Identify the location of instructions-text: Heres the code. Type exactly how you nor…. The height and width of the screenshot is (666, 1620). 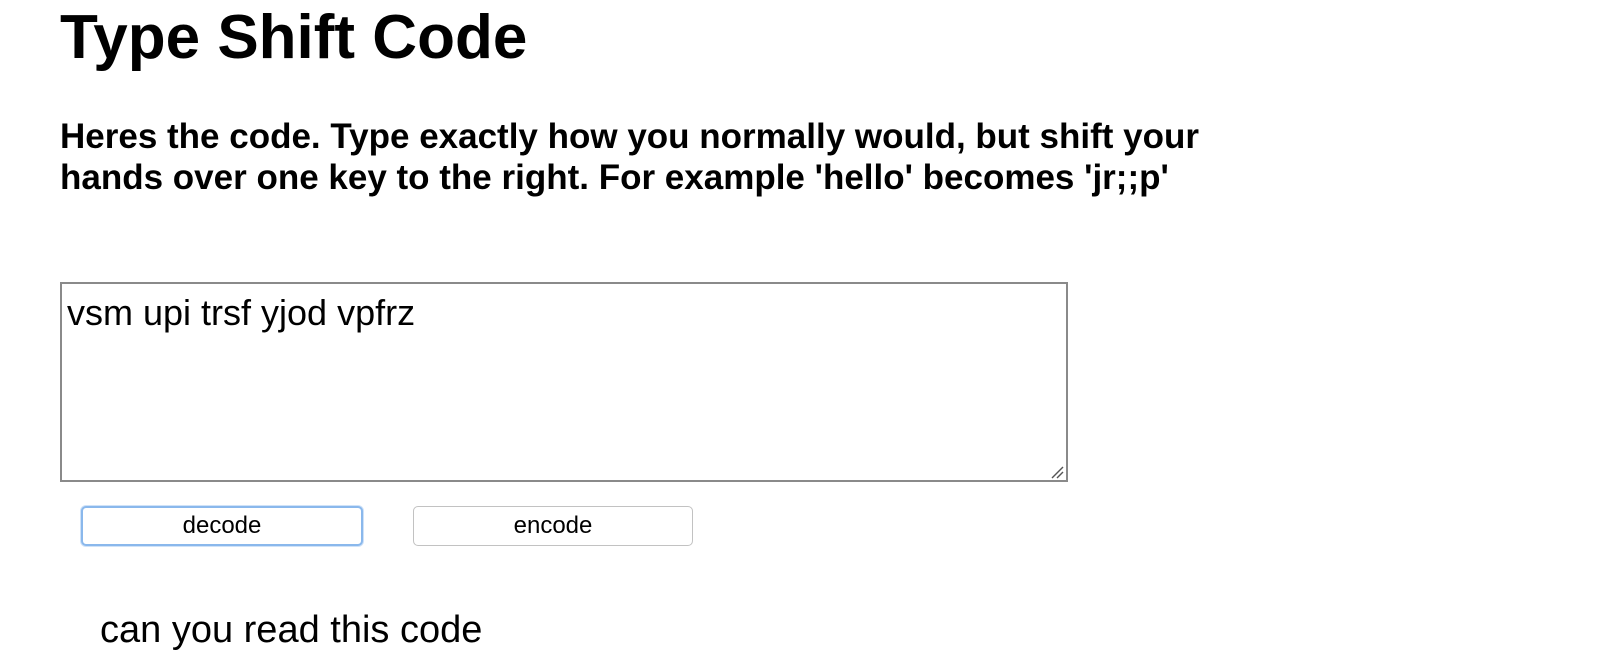
(630, 157).